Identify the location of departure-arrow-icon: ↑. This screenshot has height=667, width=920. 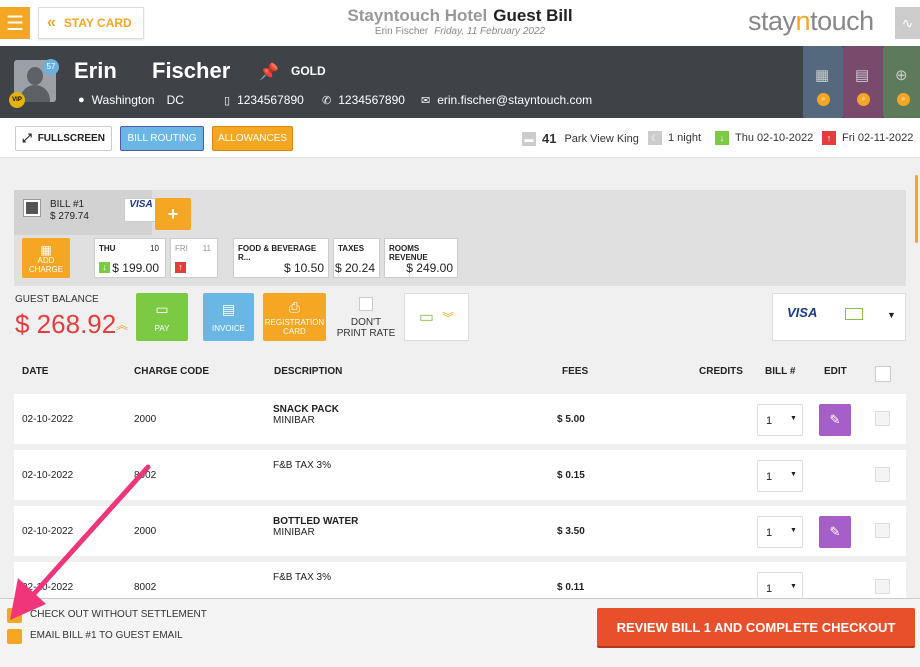
(180, 267).